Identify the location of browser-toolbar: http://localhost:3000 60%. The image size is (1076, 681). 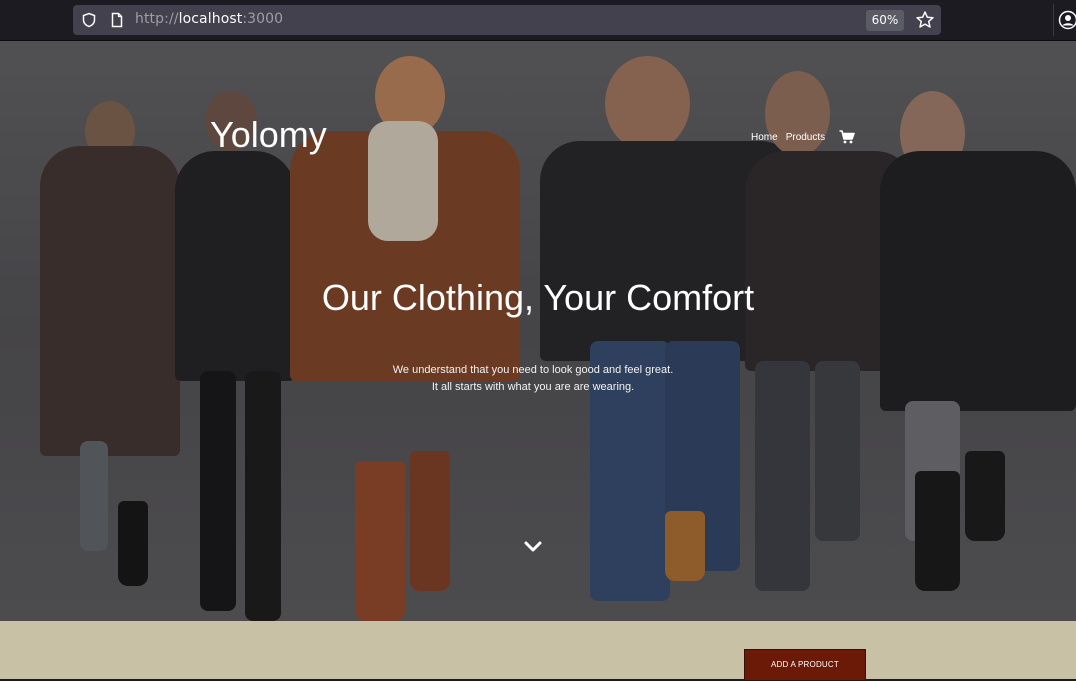
(538, 20).